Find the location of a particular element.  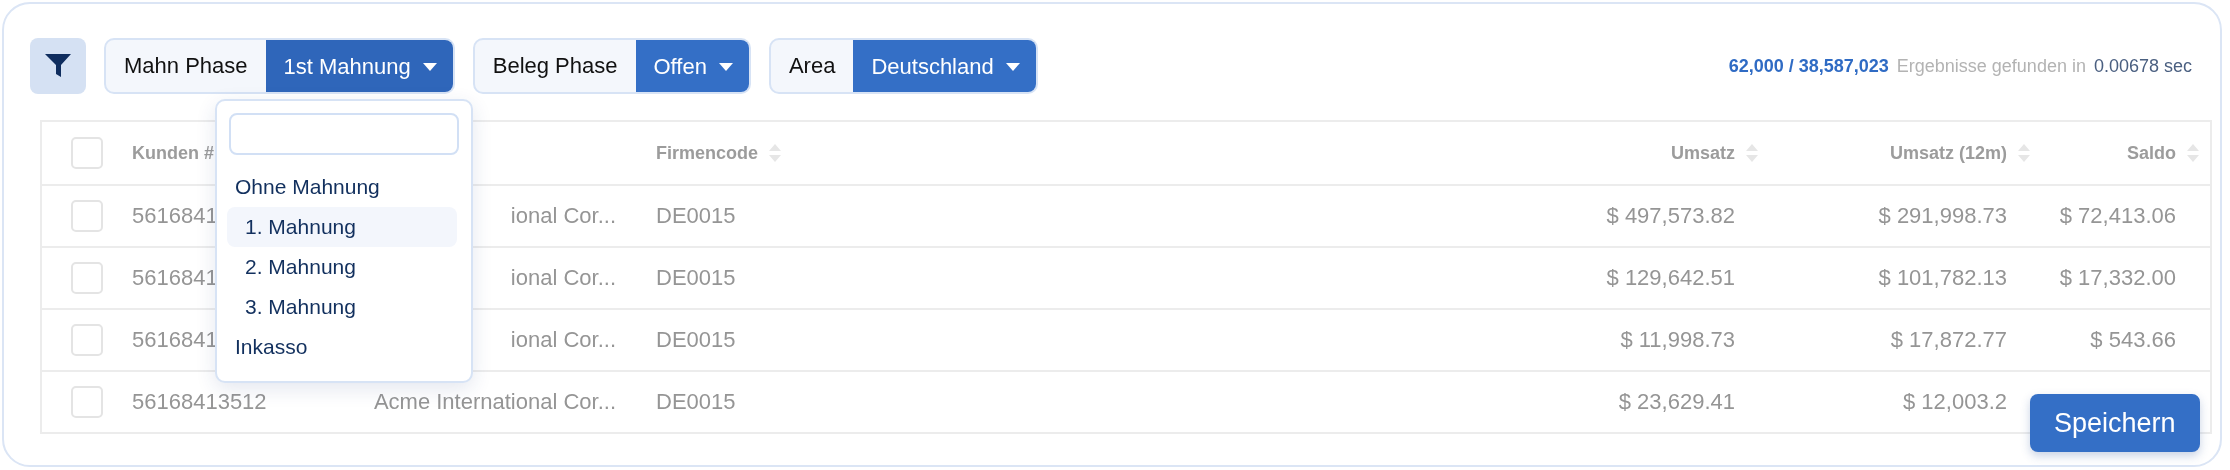

search-field is located at coordinates (344, 134).